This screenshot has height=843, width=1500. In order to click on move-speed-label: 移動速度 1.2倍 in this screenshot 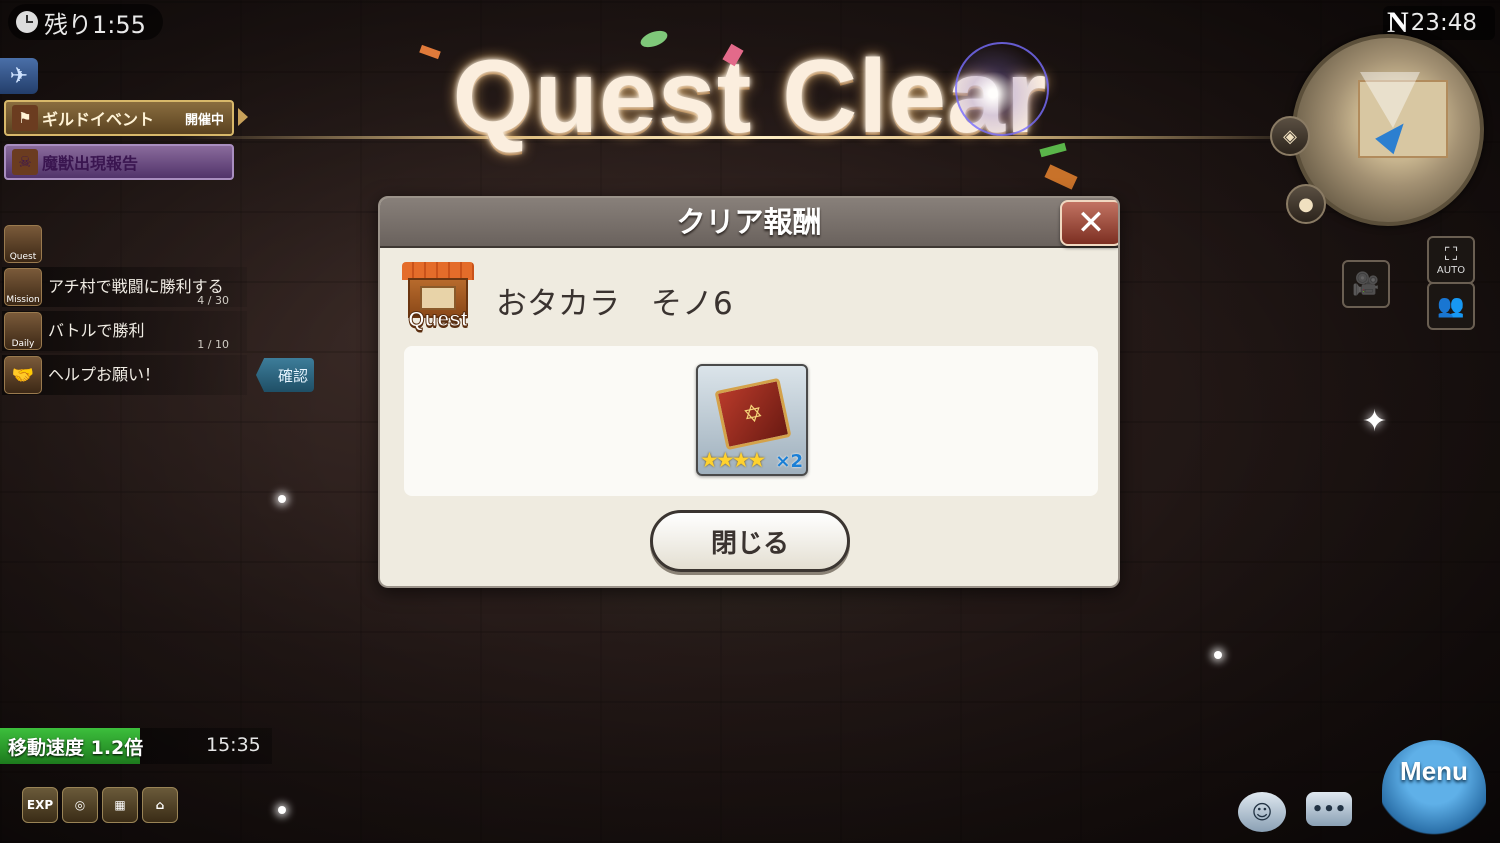, I will do `click(76, 748)`.